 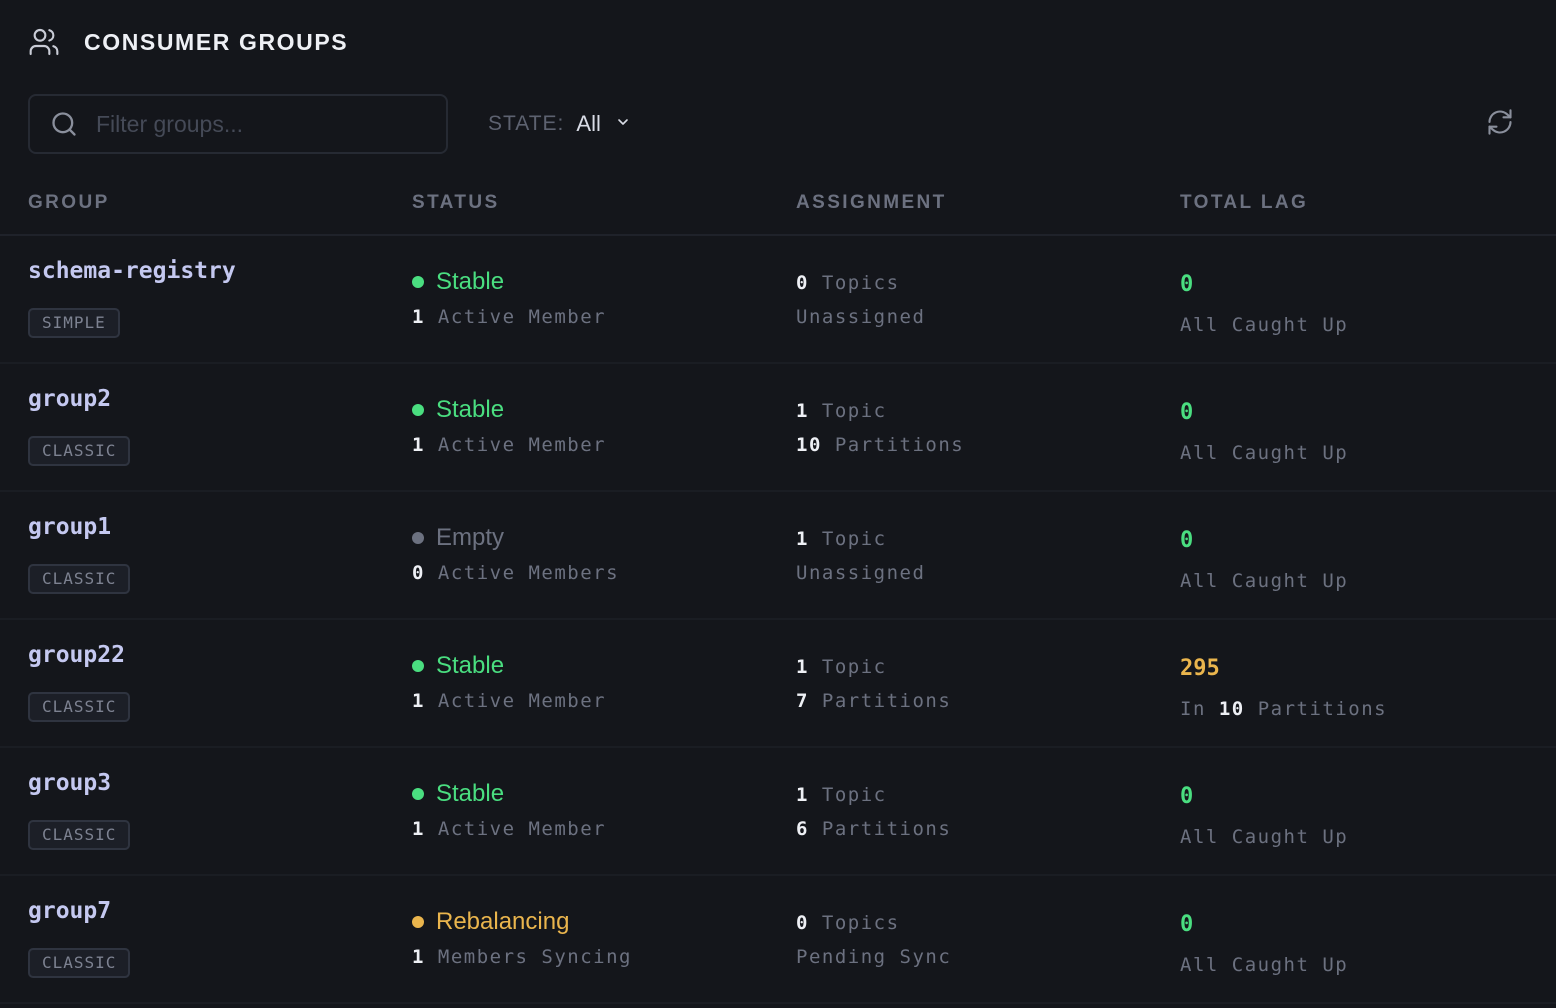 I want to click on state-filter-dropdown: STATE: All, so click(x=559, y=124).